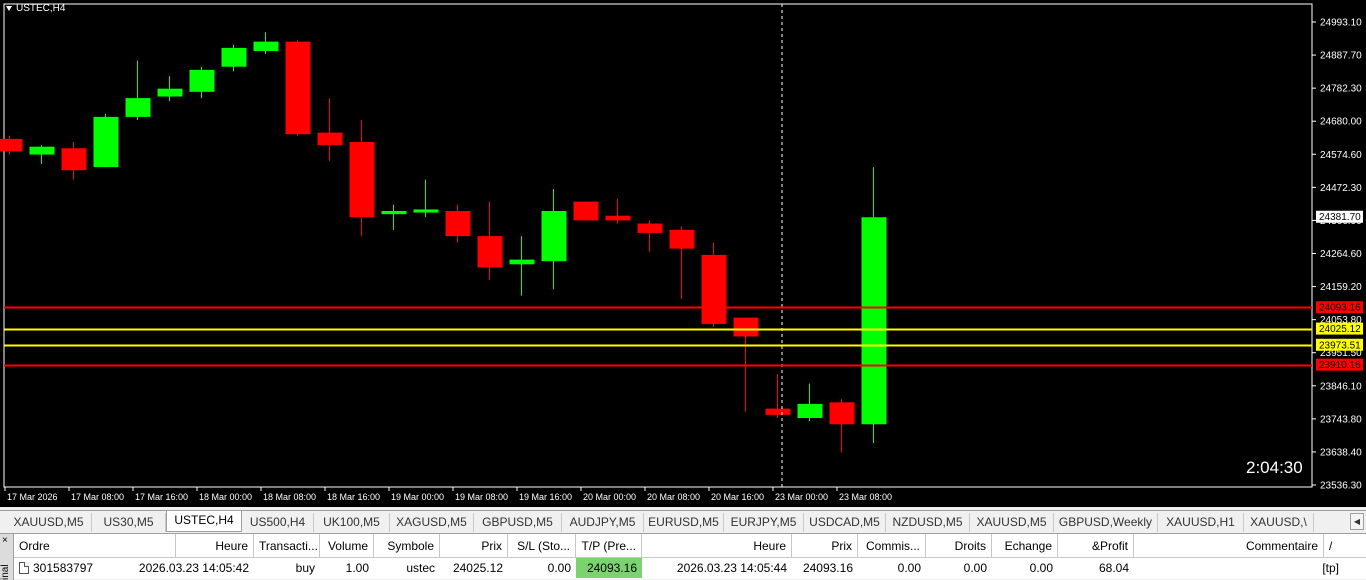  I want to click on chart-tab: USTEC,H4, so click(204, 521).